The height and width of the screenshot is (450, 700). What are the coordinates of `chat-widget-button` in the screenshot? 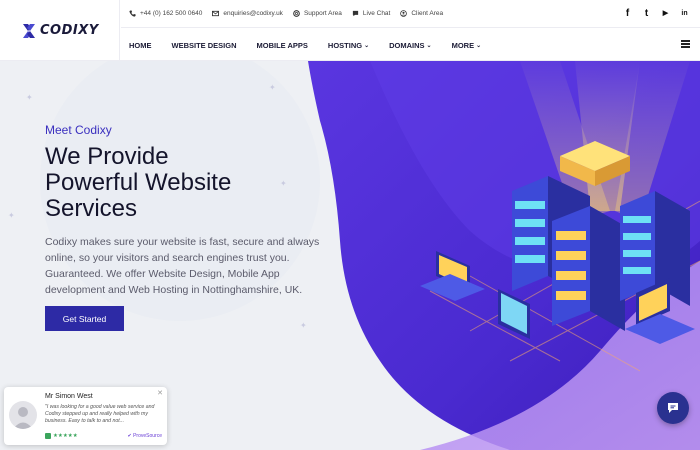 It's located at (673, 408).